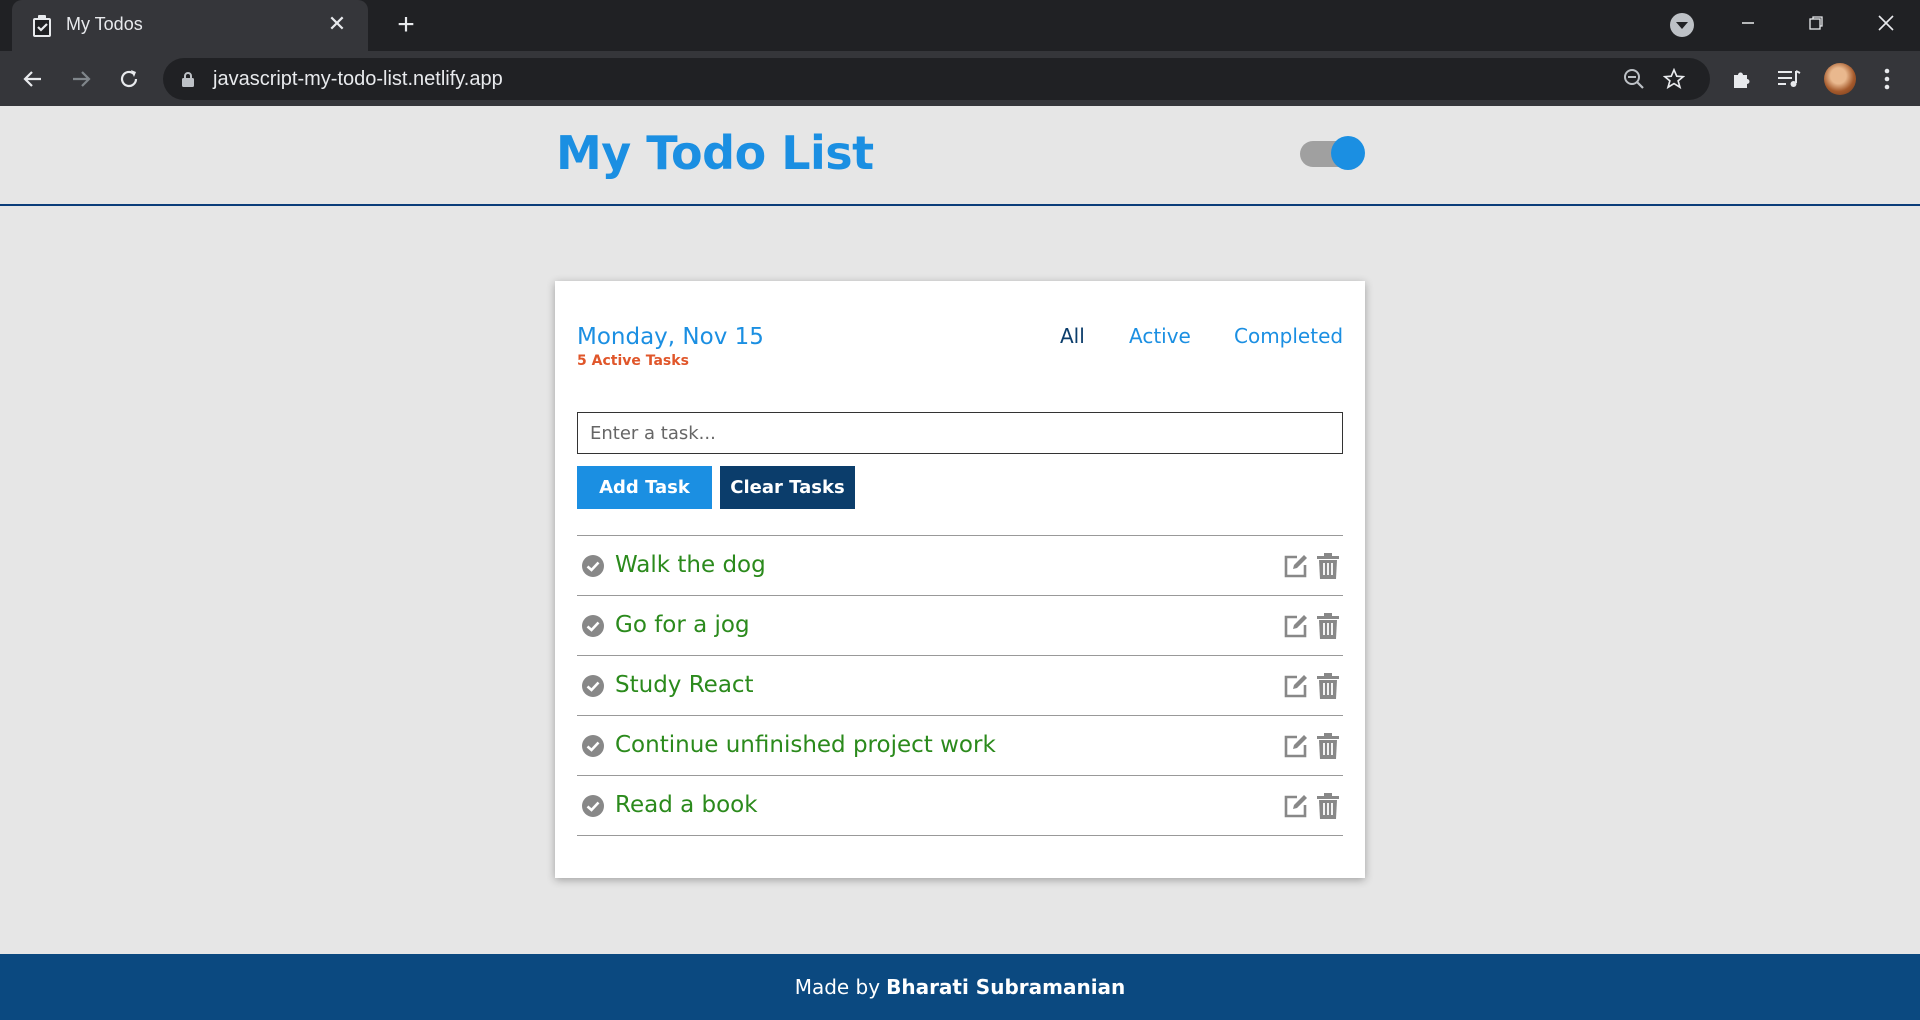 This screenshot has height=1020, width=1920. What do you see at coordinates (1742, 79) in the screenshot?
I see `extensions-icon` at bounding box center [1742, 79].